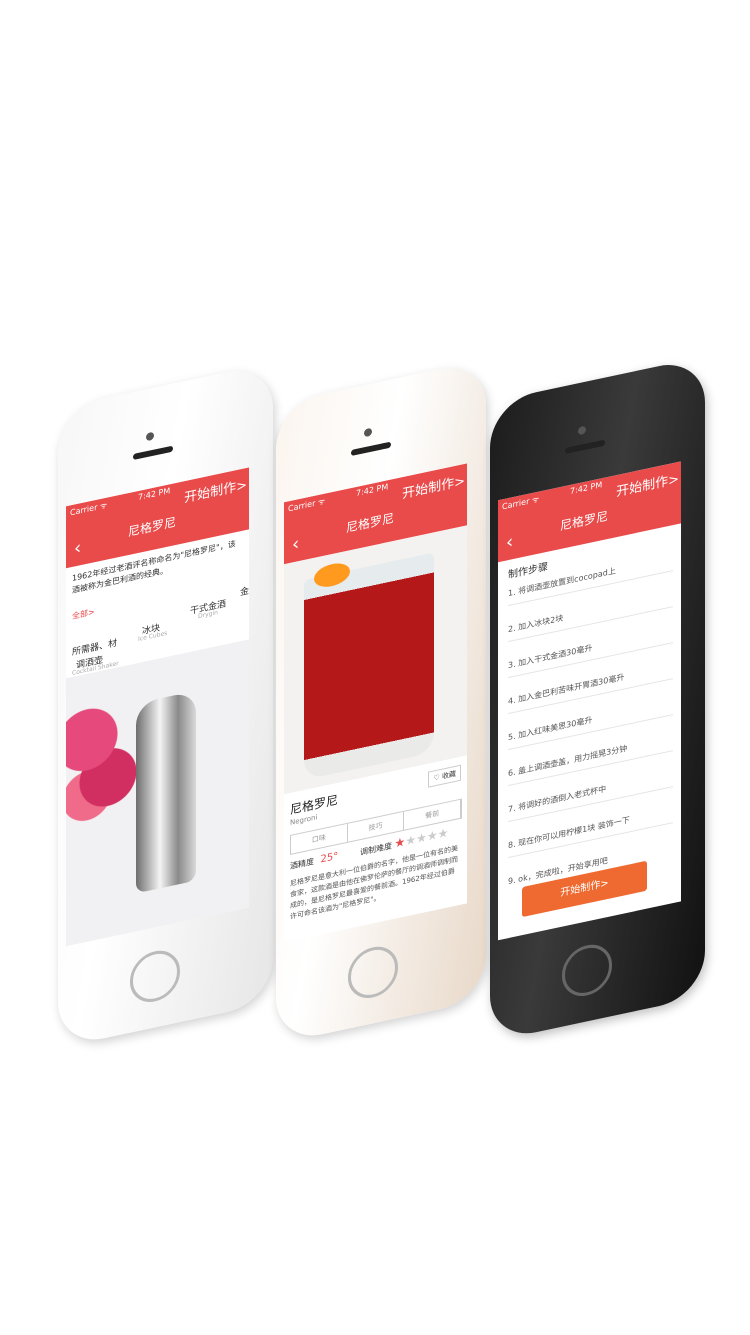  I want to click on favorite-button: ♡ 收藏, so click(444, 776).